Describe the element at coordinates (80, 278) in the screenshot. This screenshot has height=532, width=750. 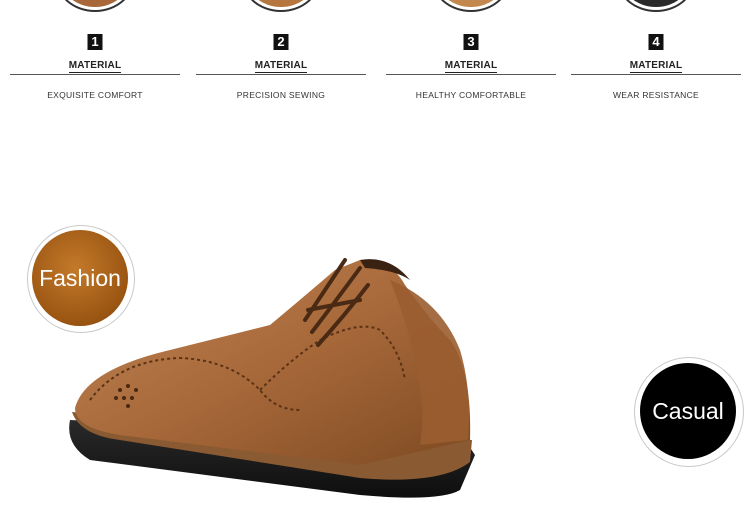
I see `fashion-badge: Fashion` at that location.